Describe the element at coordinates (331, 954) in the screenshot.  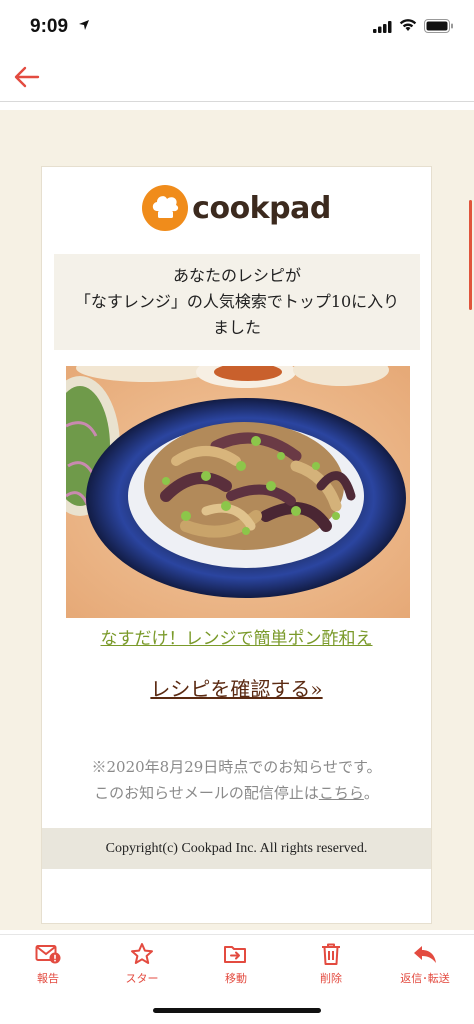
I see `trash-icon` at that location.